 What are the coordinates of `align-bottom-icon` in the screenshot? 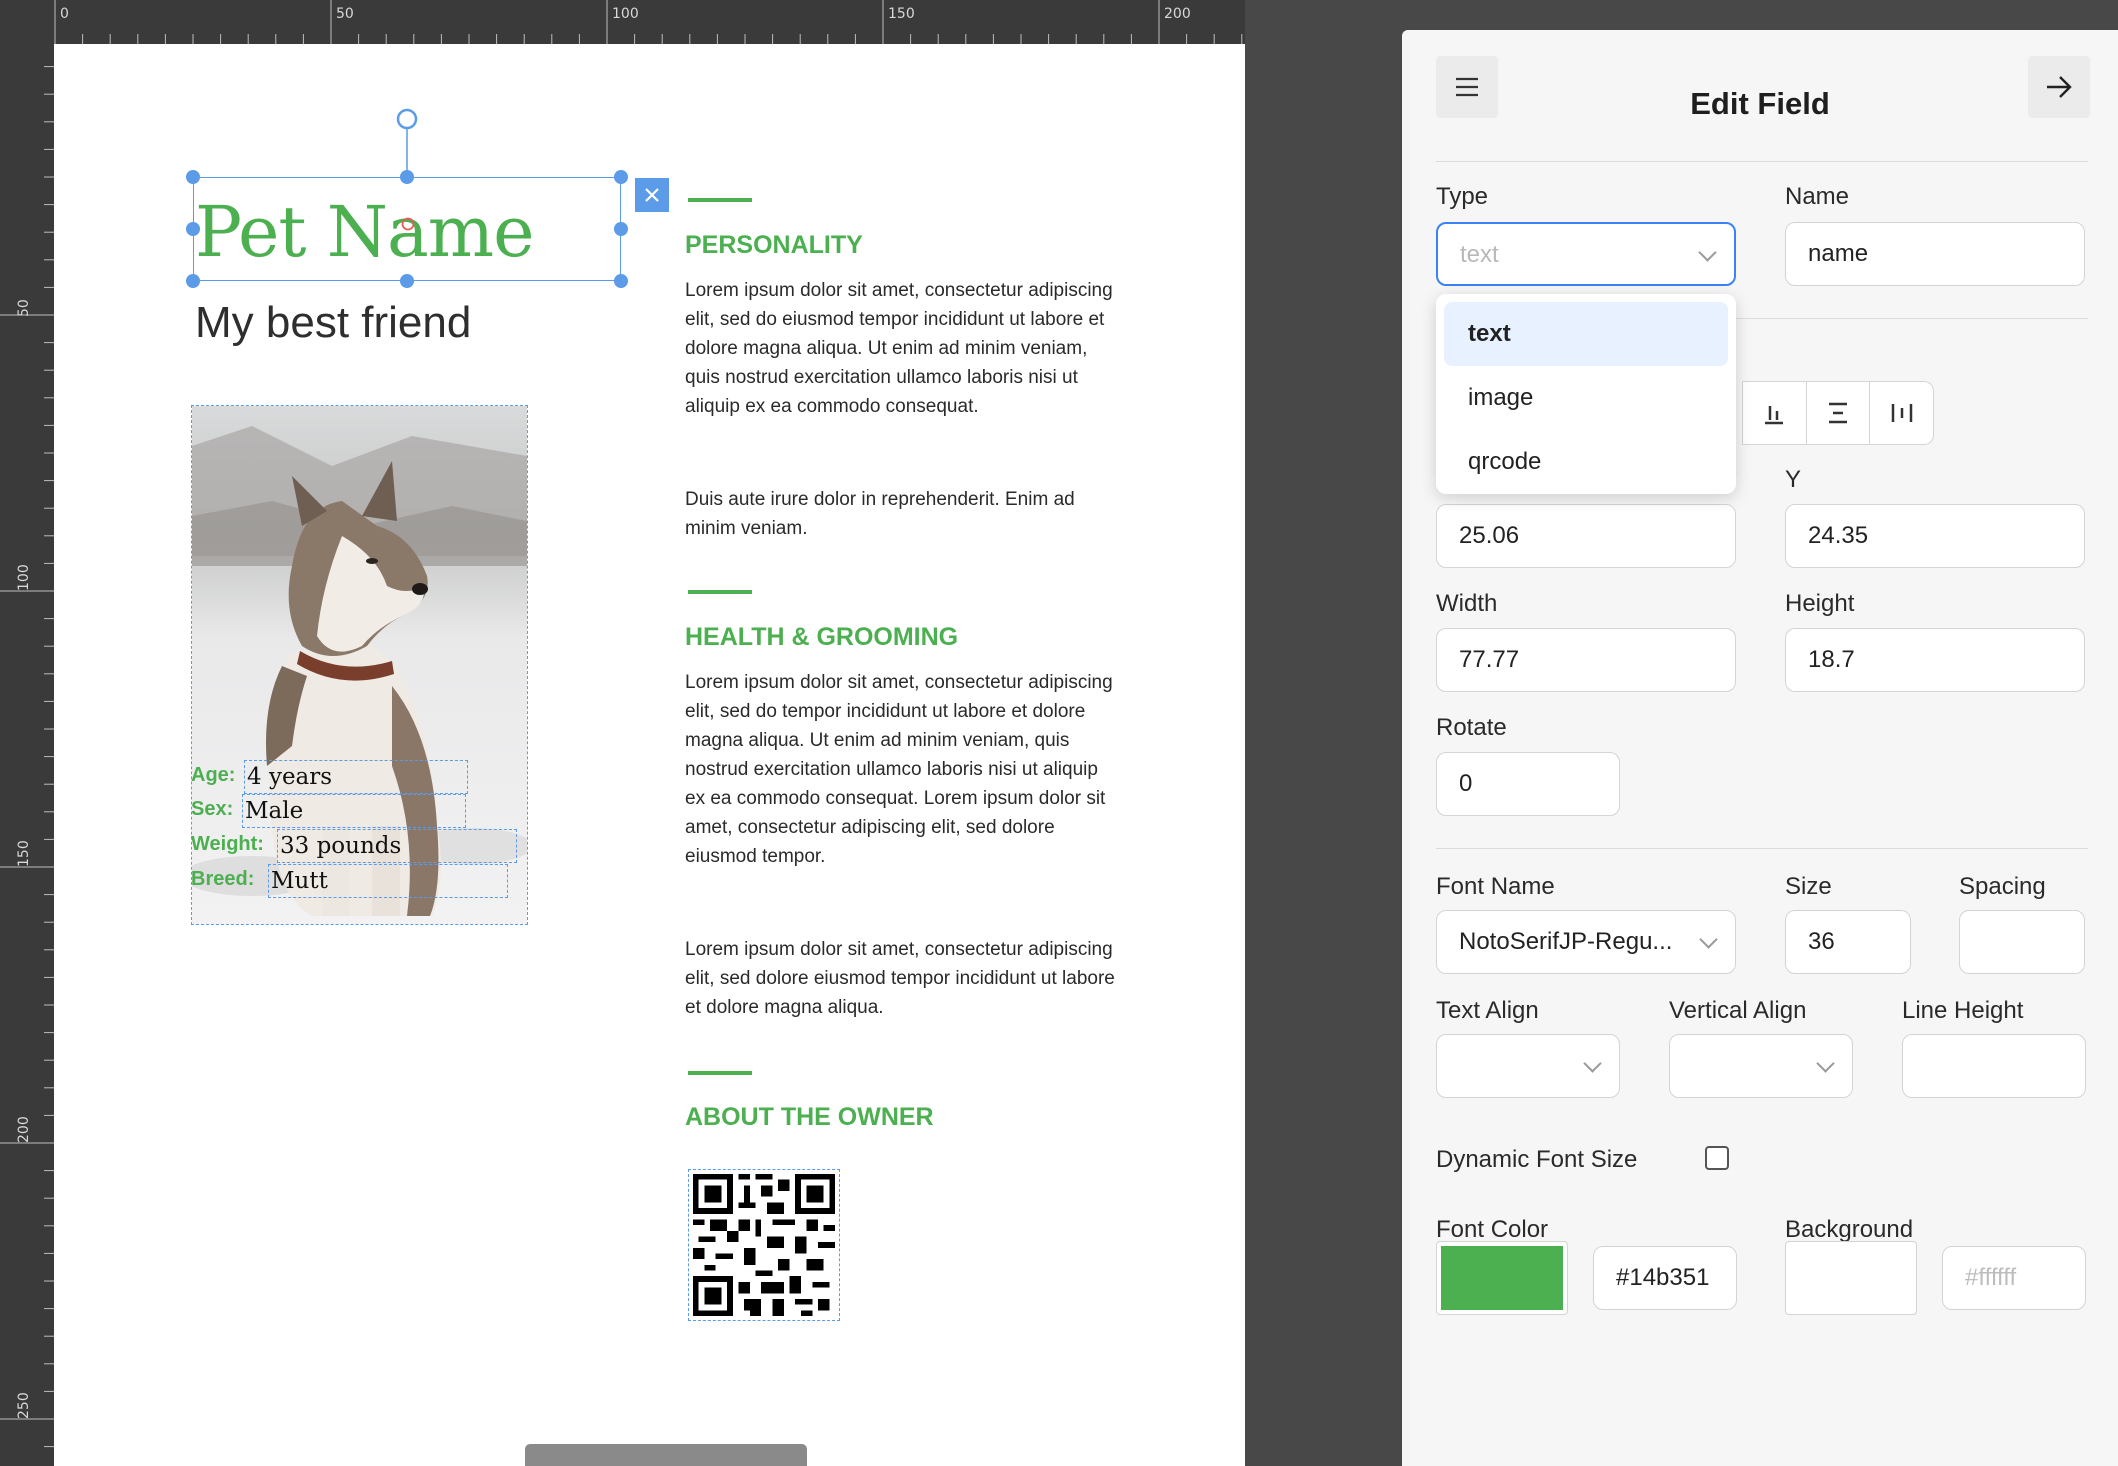 It's located at (1774, 415).